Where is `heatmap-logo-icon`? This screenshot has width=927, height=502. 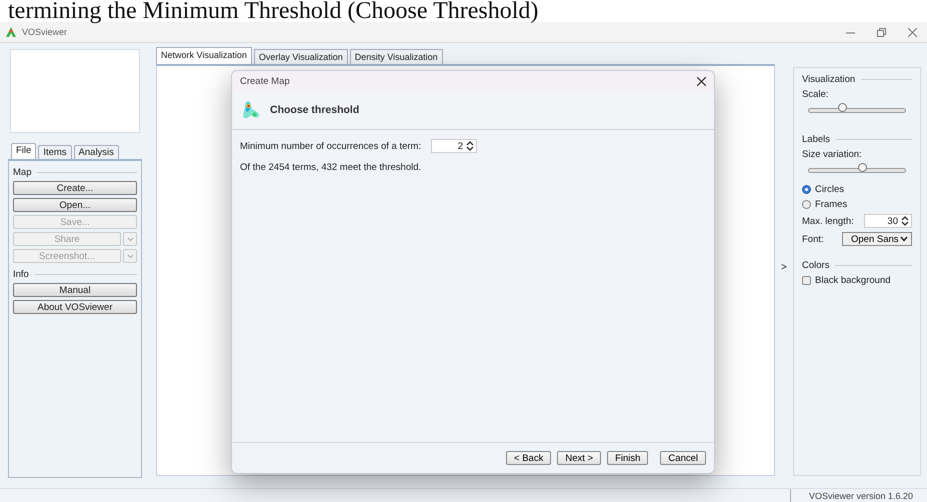 heatmap-logo-icon is located at coordinates (251, 110).